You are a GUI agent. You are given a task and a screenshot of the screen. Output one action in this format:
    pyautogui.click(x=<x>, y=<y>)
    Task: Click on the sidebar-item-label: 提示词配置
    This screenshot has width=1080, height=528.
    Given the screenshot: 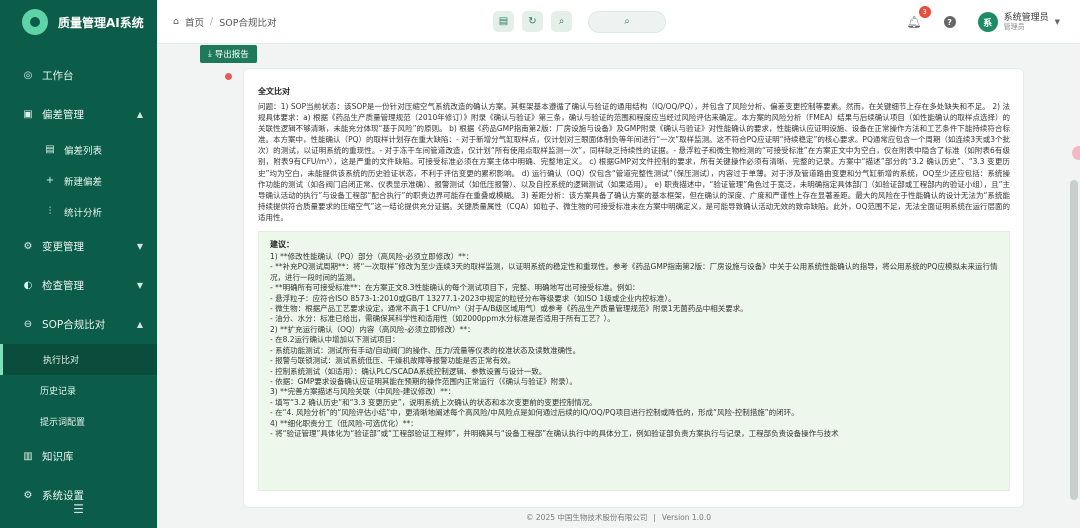 What is the action you would take?
    pyautogui.click(x=63, y=423)
    